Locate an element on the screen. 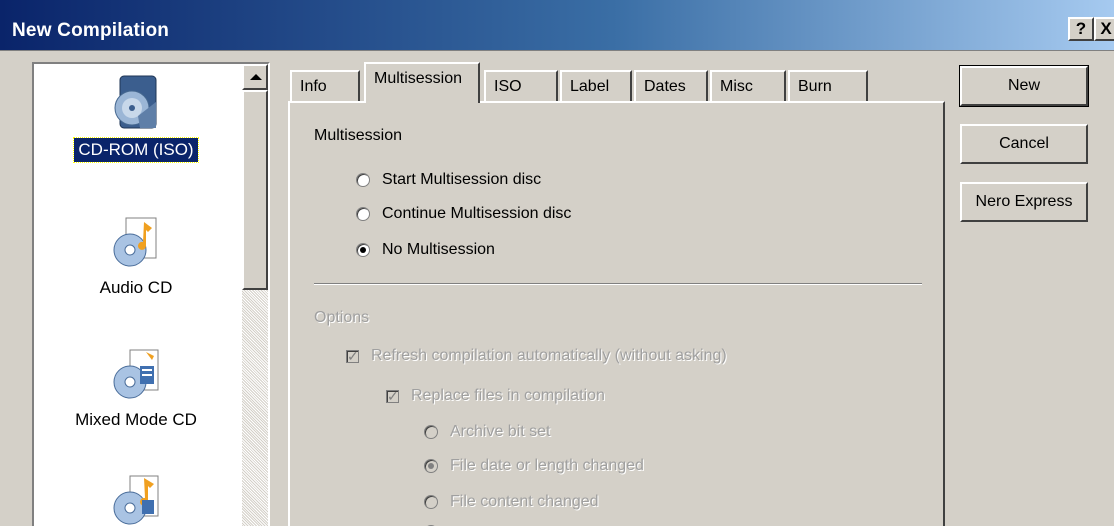 The image size is (1114, 526). tab-multisession: Multisession is located at coordinates (422, 82).